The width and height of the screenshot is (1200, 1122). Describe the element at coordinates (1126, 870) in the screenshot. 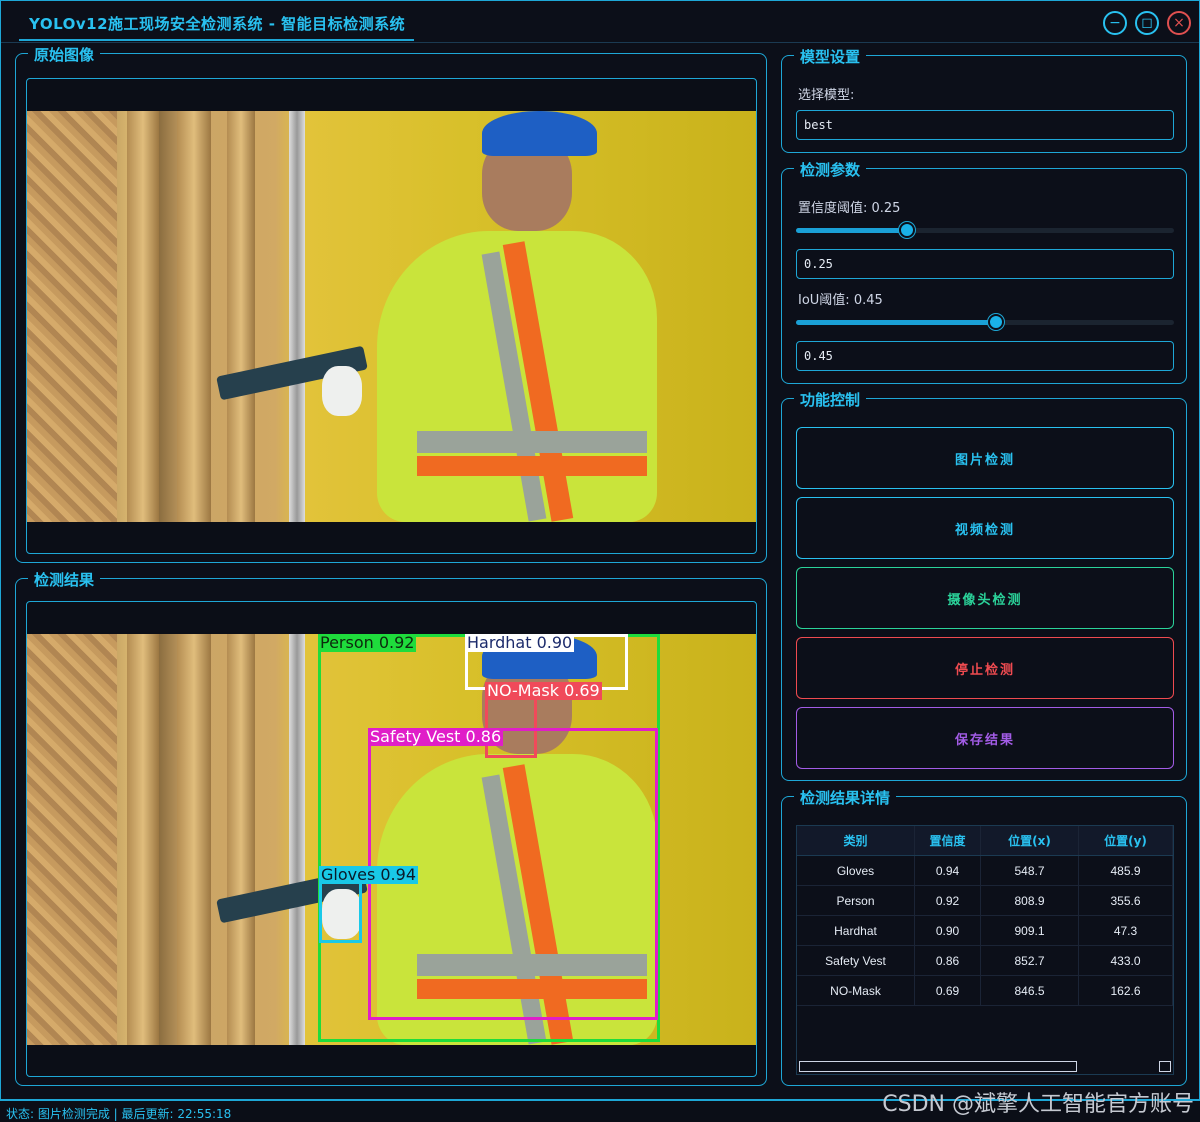

I see `cell-y: 485.9` at that location.